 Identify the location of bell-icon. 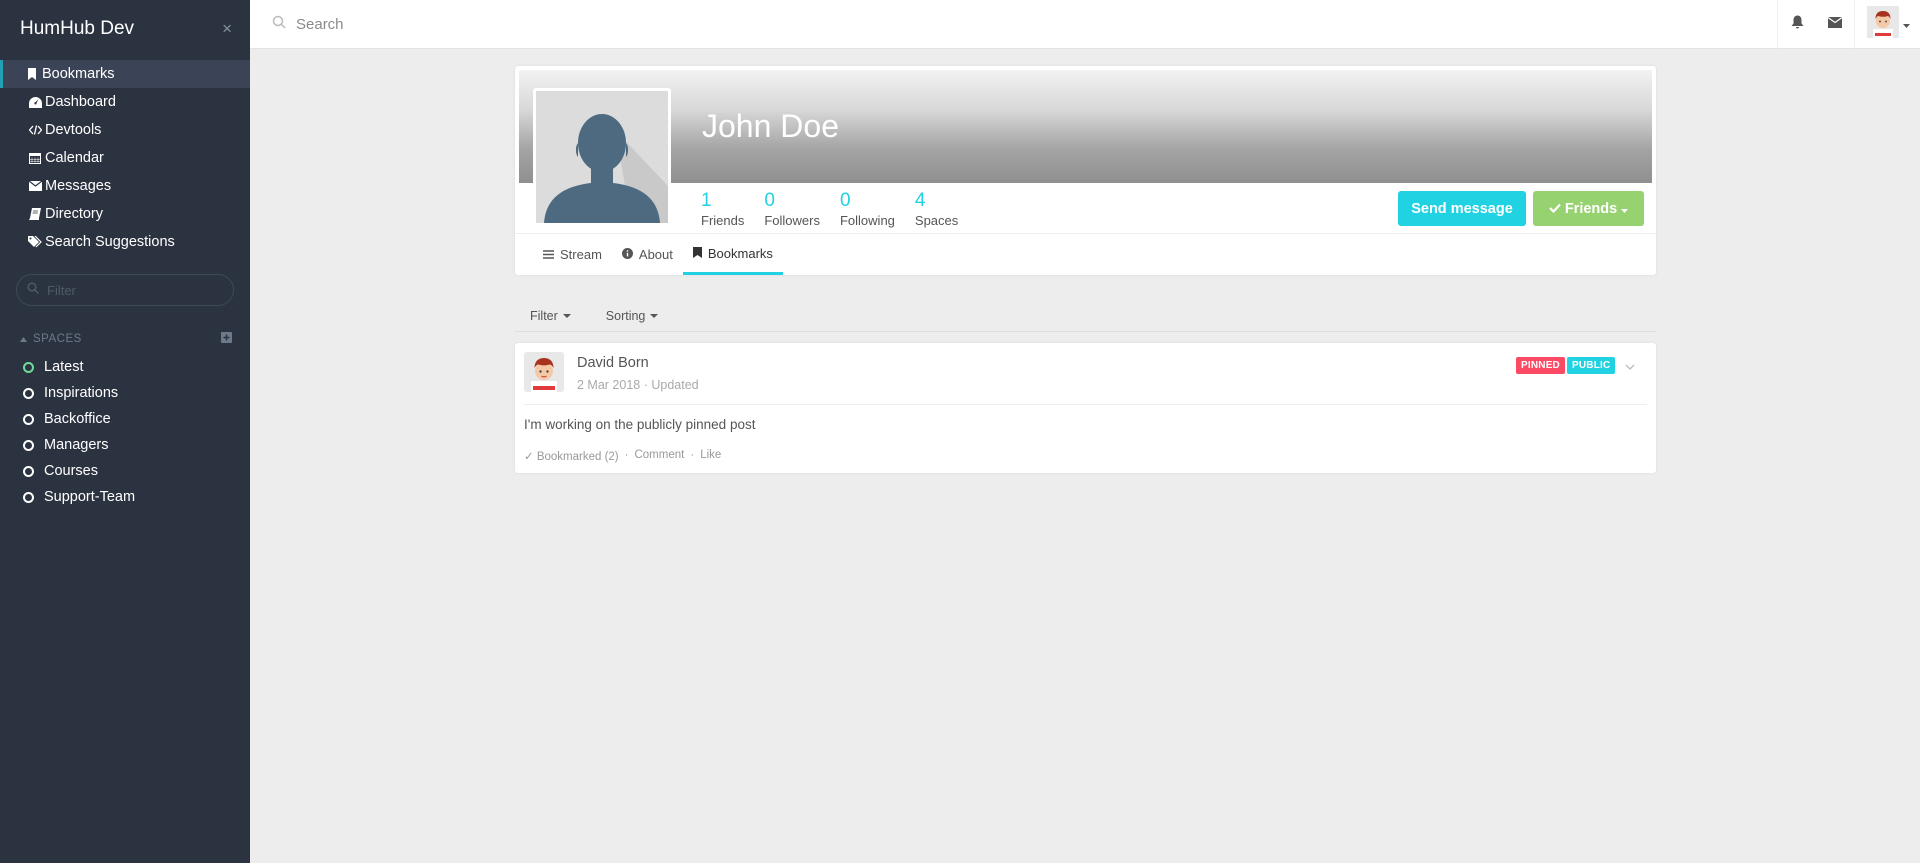
(1797, 24).